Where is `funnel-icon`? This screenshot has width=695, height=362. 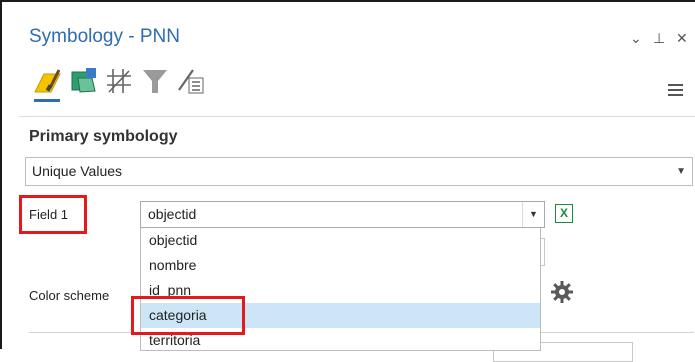
funnel-icon is located at coordinates (155, 81).